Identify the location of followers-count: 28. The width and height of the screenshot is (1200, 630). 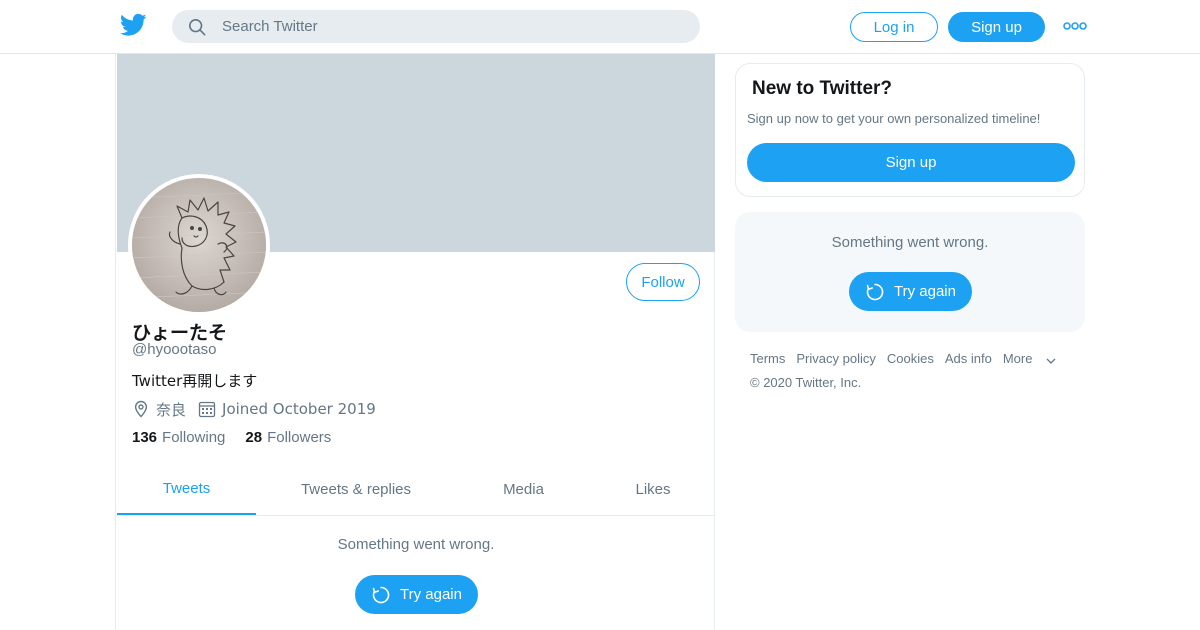
(254, 437).